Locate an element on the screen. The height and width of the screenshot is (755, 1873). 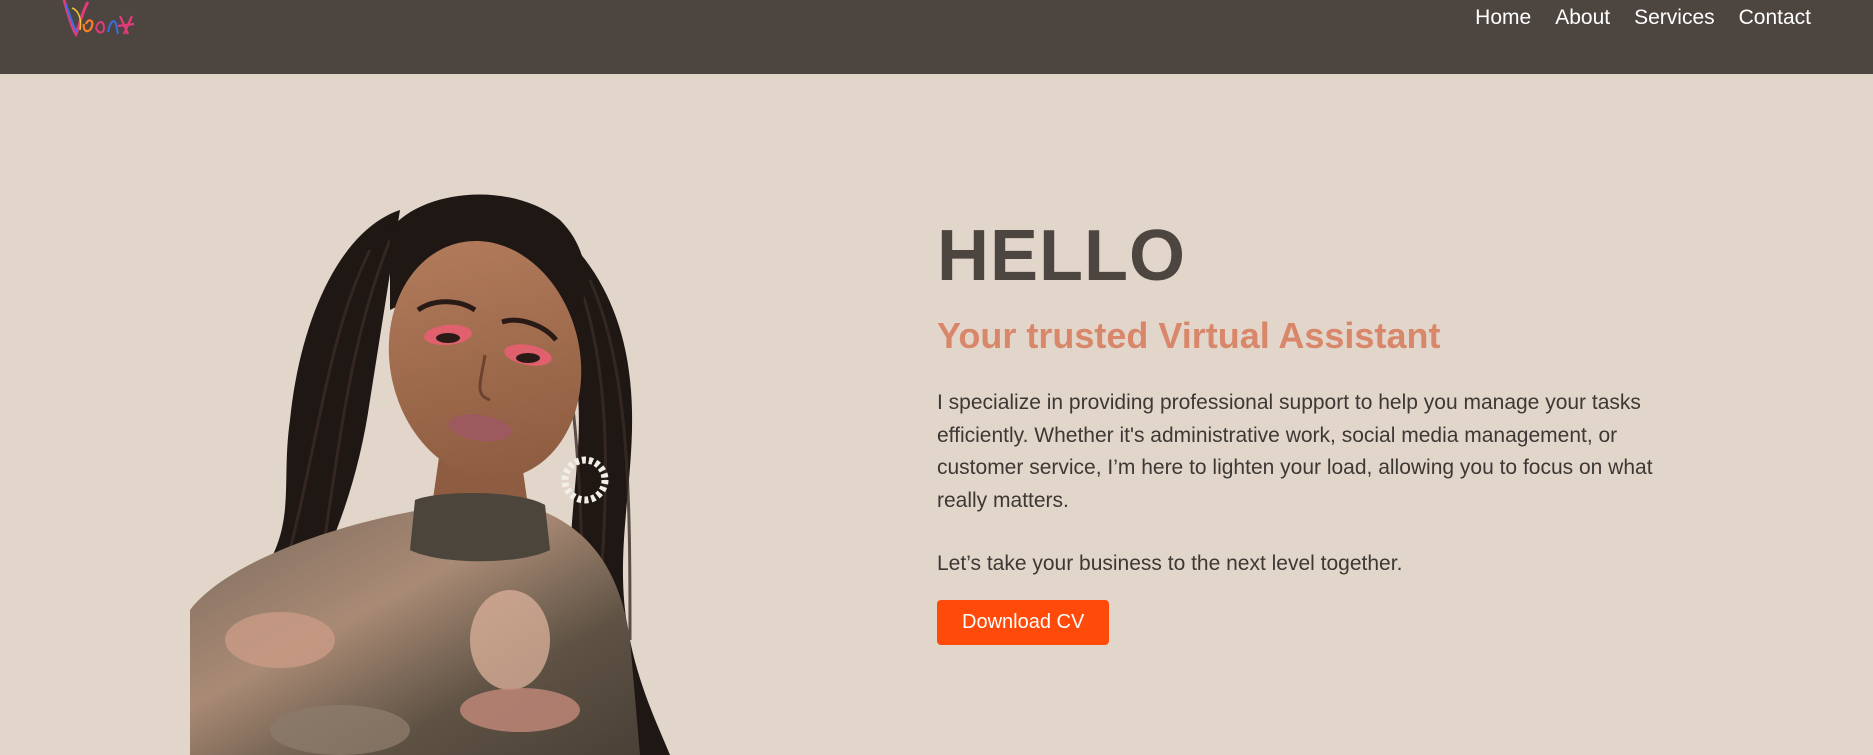
top-navbar: Home About Services Contact is located at coordinates (936, 37).